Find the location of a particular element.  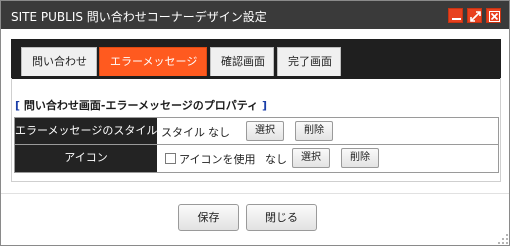

save-button: 保存 is located at coordinates (208, 217).